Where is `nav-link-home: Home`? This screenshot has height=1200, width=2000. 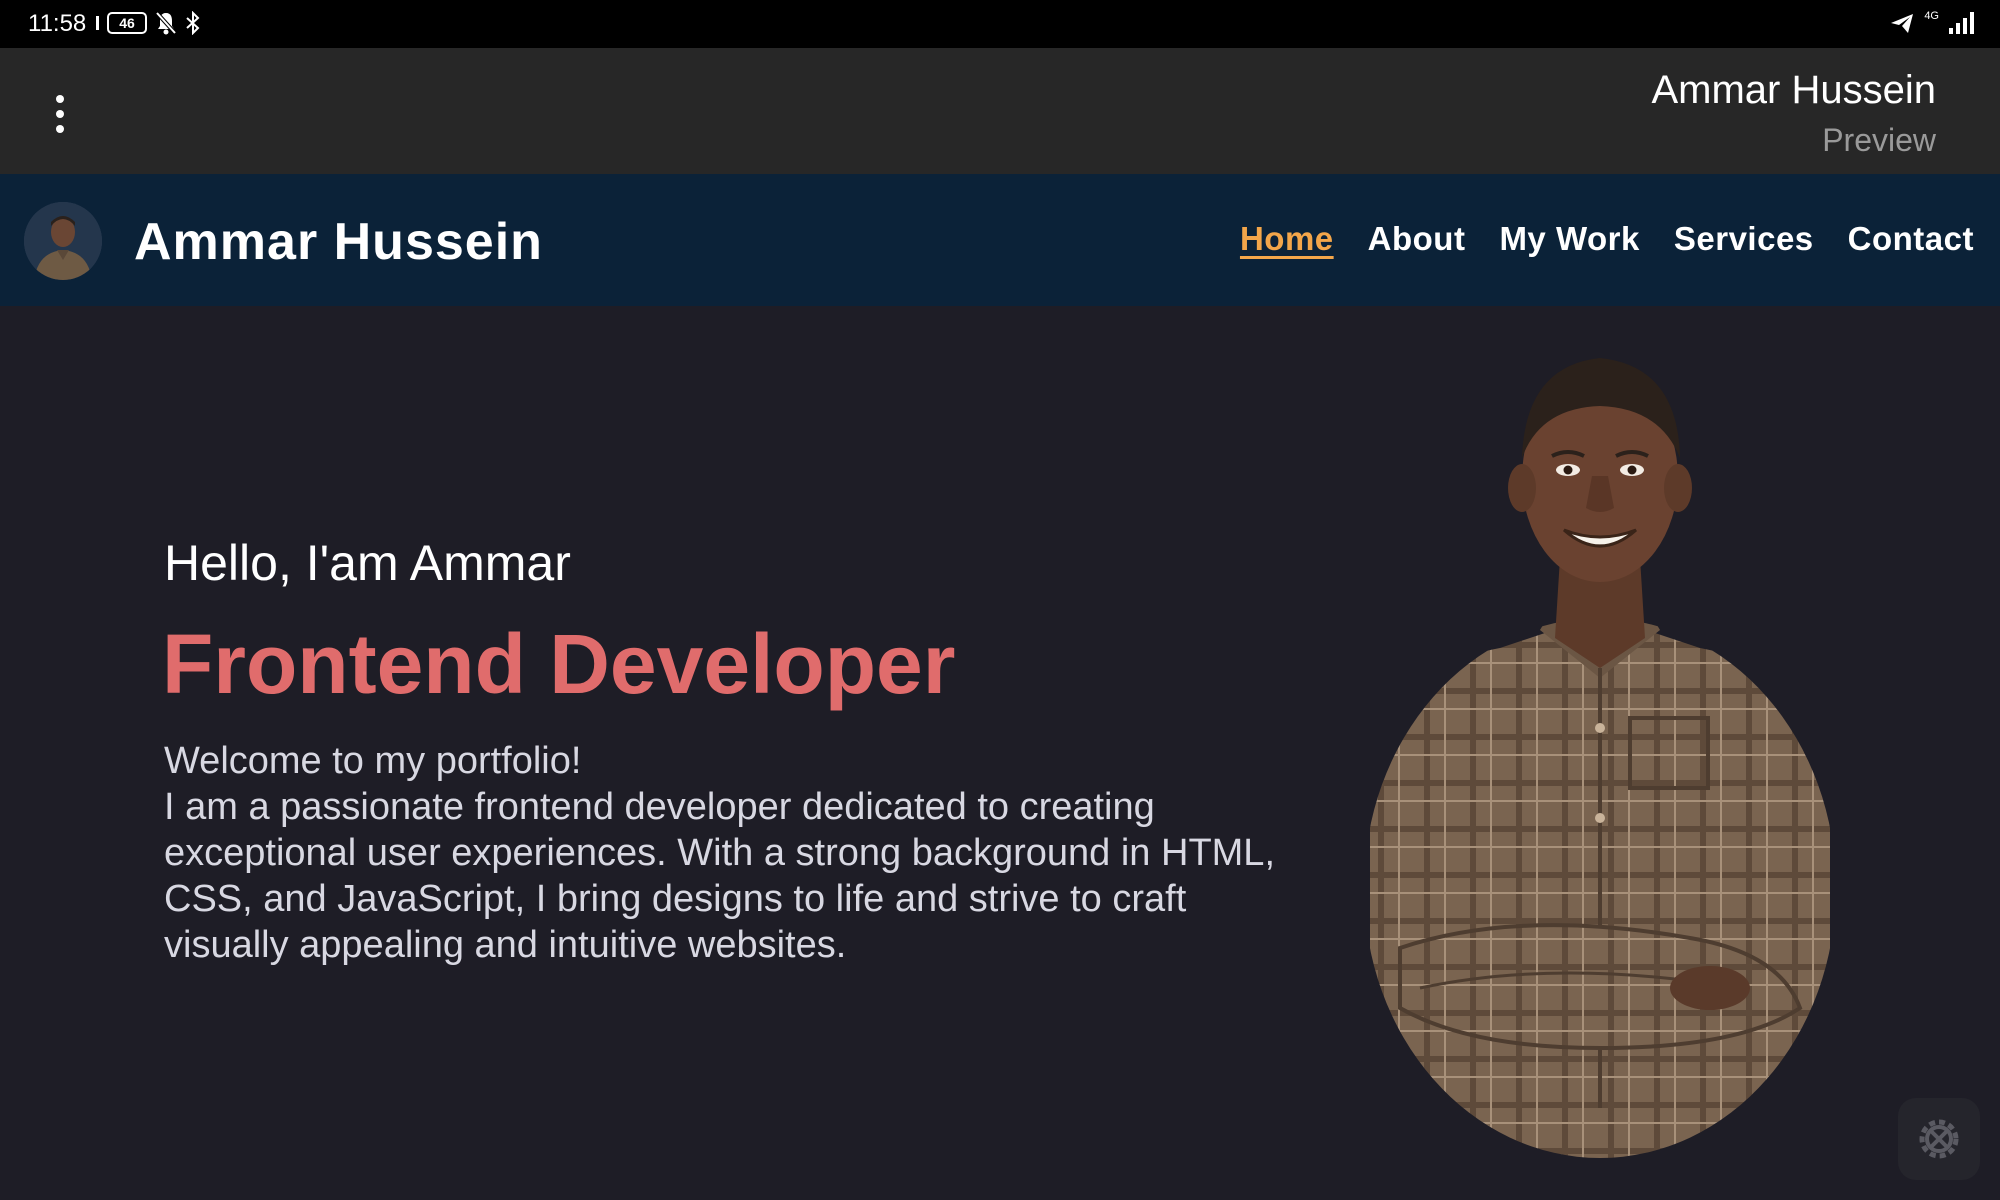
nav-link-home: Home is located at coordinates (1287, 239).